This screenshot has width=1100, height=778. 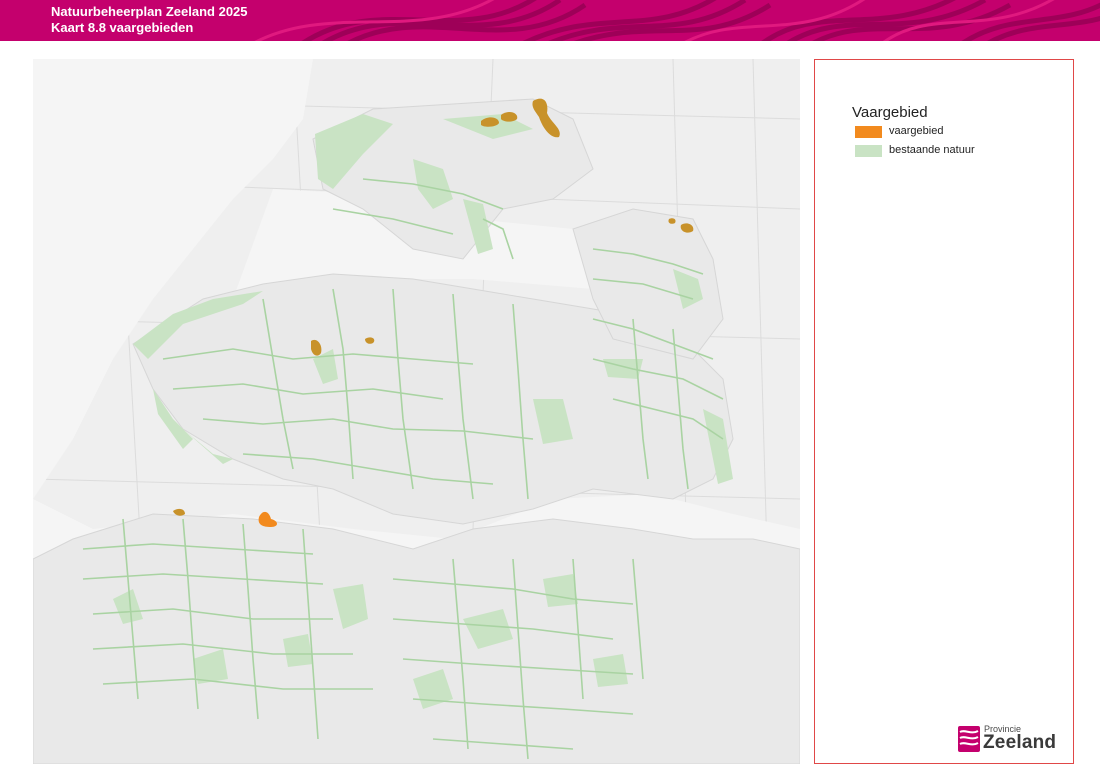 What do you see at coordinates (1020, 742) in the screenshot?
I see `logo-text-zeeland: Zeeland` at bounding box center [1020, 742].